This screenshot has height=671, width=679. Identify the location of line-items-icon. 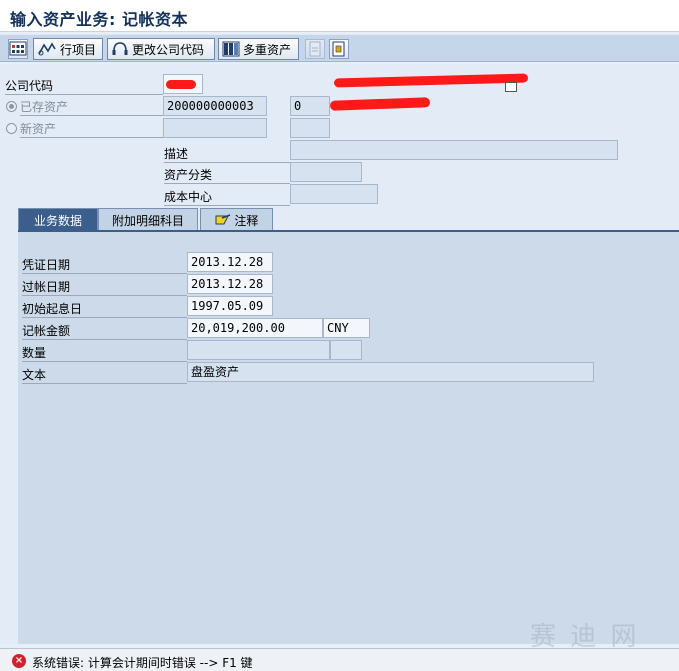
(47, 49).